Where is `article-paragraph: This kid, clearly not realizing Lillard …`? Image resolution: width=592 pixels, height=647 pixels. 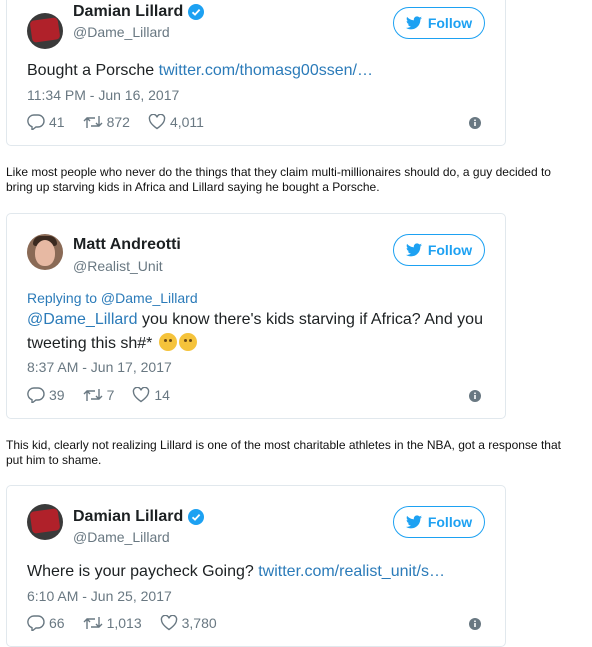 article-paragraph: This kid, clearly not realizing Lillard … is located at coordinates (283, 452).